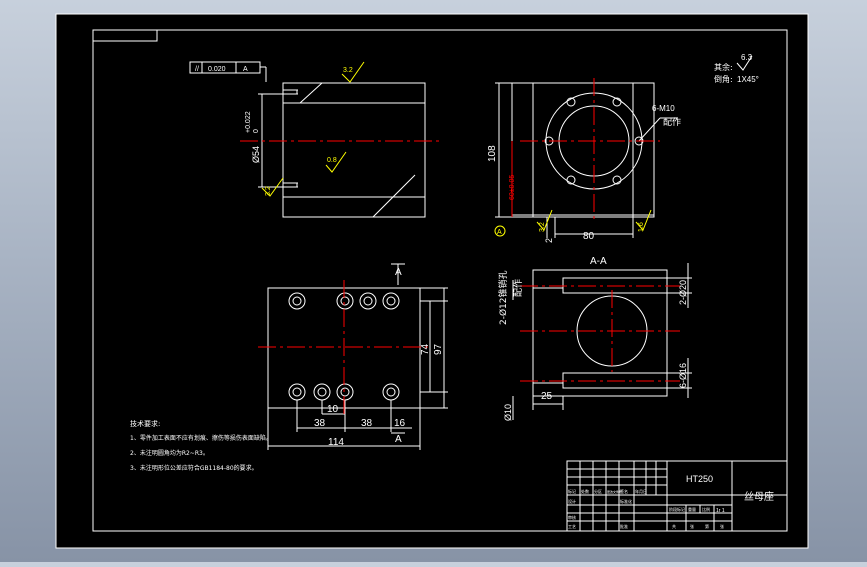 This screenshot has width=867, height=567. What do you see at coordinates (518, 288) in the screenshot?
I see `pin-note-suffix: 配作` at bounding box center [518, 288].